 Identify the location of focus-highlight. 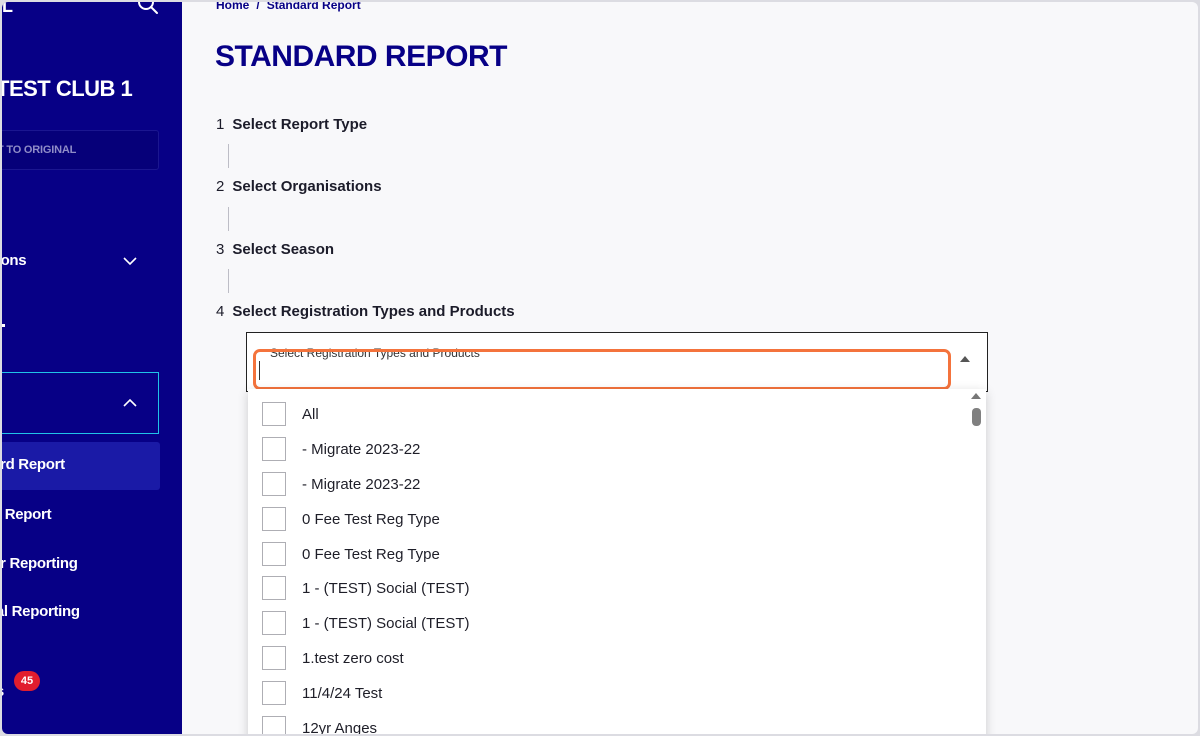
(602, 369).